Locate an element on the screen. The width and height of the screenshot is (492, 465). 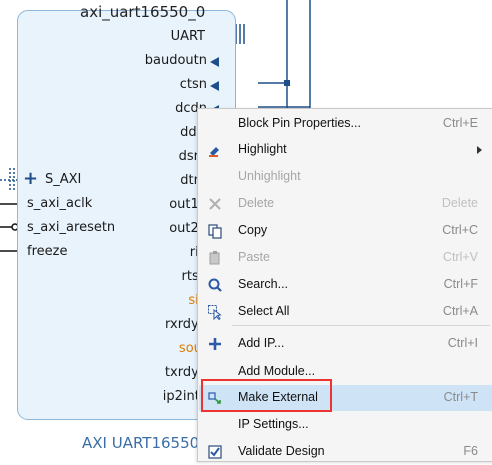
menu-item-validate-design: Validate Design F6 is located at coordinates (345, 452).